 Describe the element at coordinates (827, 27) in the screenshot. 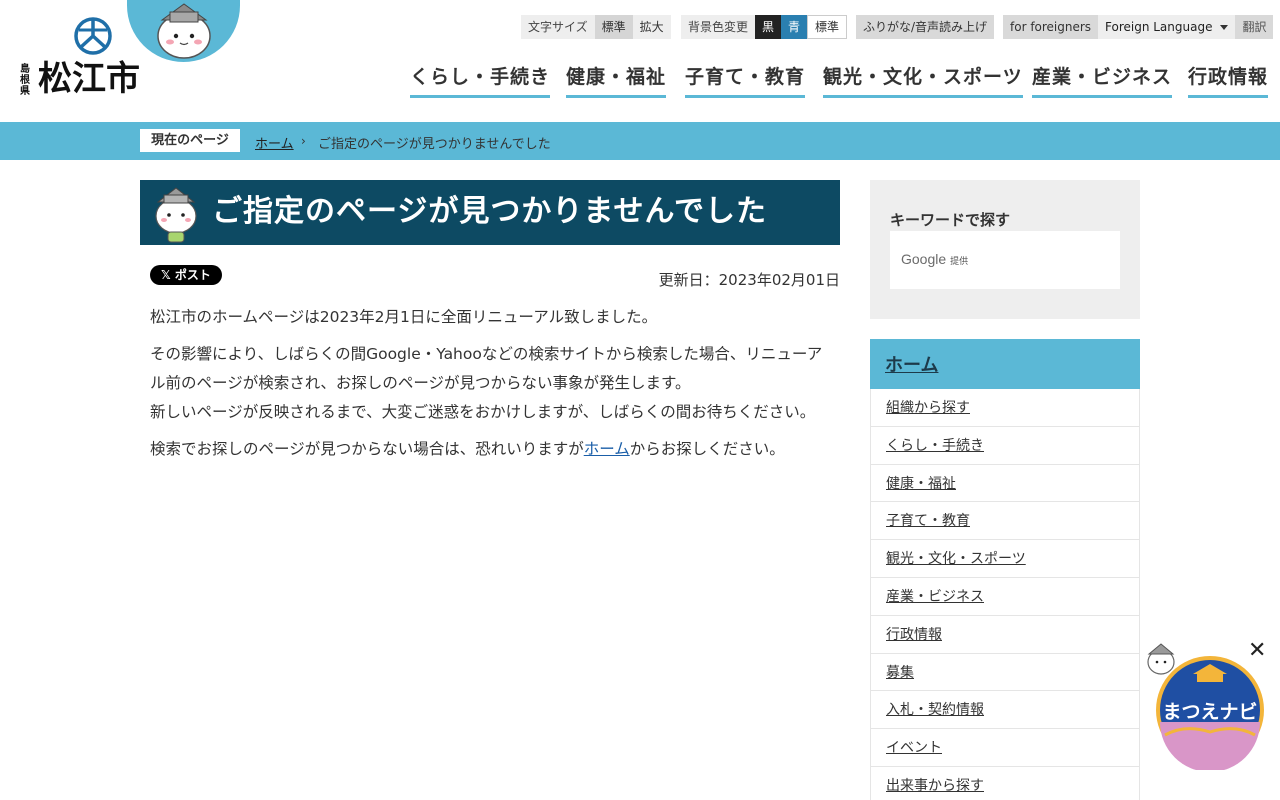

I see `bg-standard-button: 標準` at that location.